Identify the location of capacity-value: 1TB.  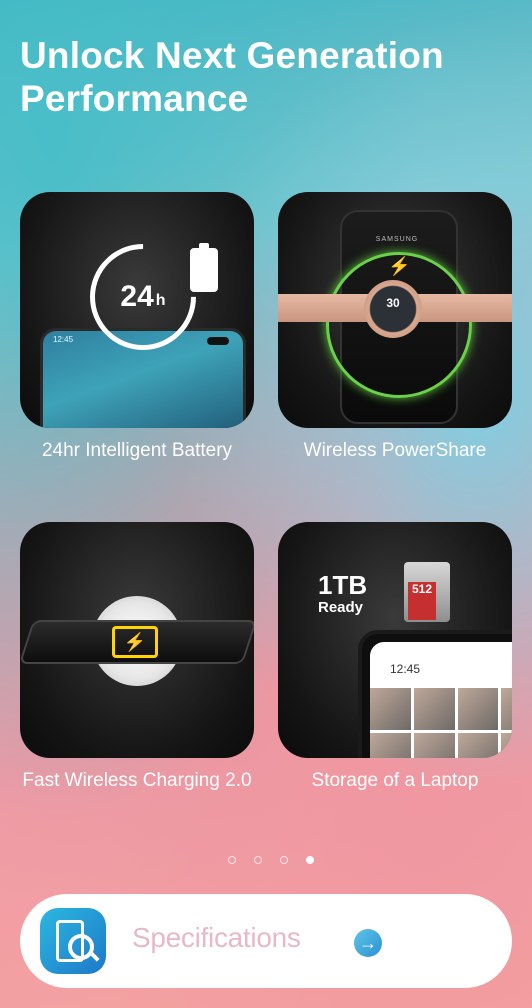
(343, 585).